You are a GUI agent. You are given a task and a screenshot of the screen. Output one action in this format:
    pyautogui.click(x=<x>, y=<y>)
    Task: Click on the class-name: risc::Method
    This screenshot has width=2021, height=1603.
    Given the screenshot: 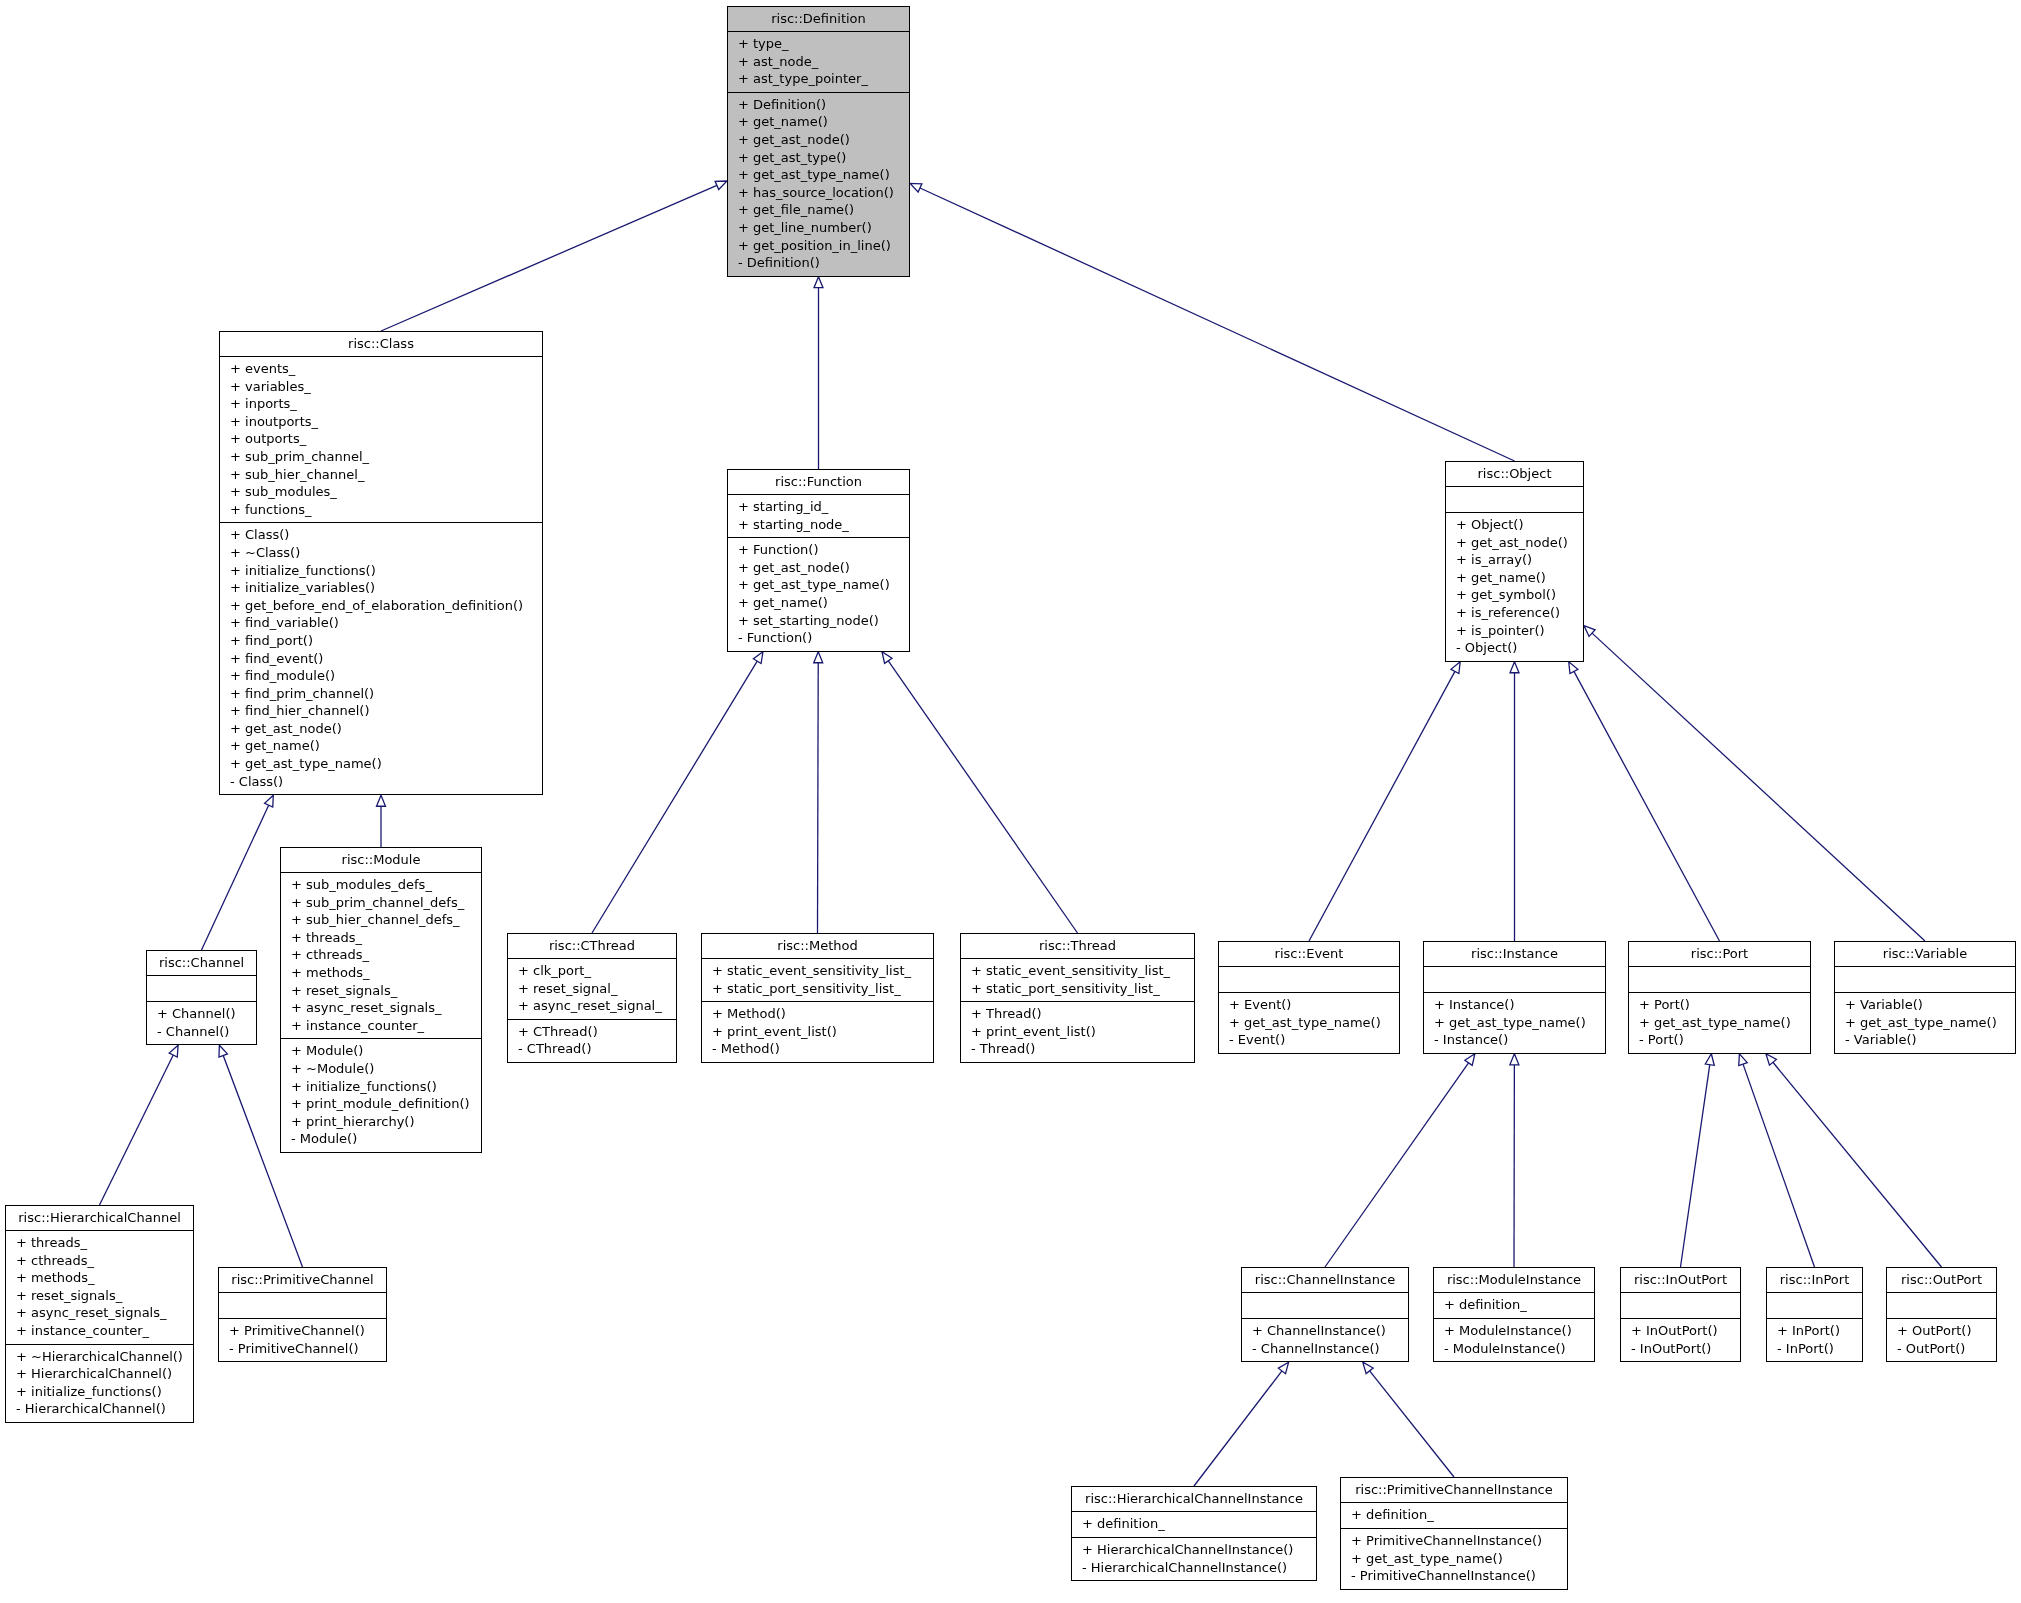 What is the action you would take?
    pyautogui.click(x=817, y=946)
    